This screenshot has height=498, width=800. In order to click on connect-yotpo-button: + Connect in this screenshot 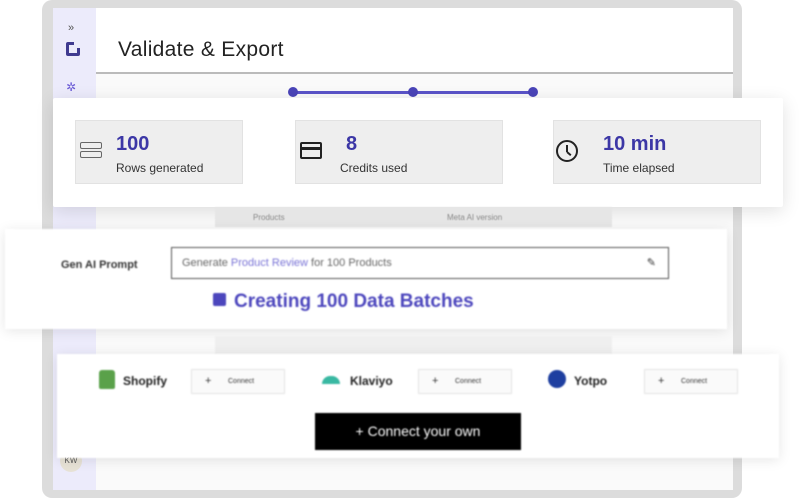, I will do `click(691, 381)`.